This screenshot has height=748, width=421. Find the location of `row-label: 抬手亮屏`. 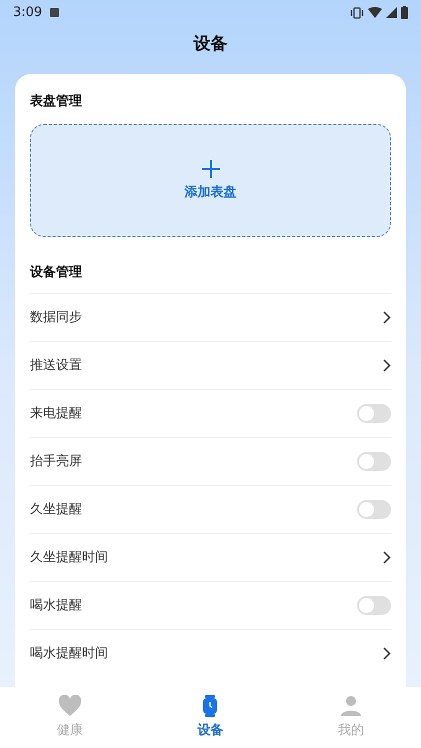

row-label: 抬手亮屏 is located at coordinates (56, 461).